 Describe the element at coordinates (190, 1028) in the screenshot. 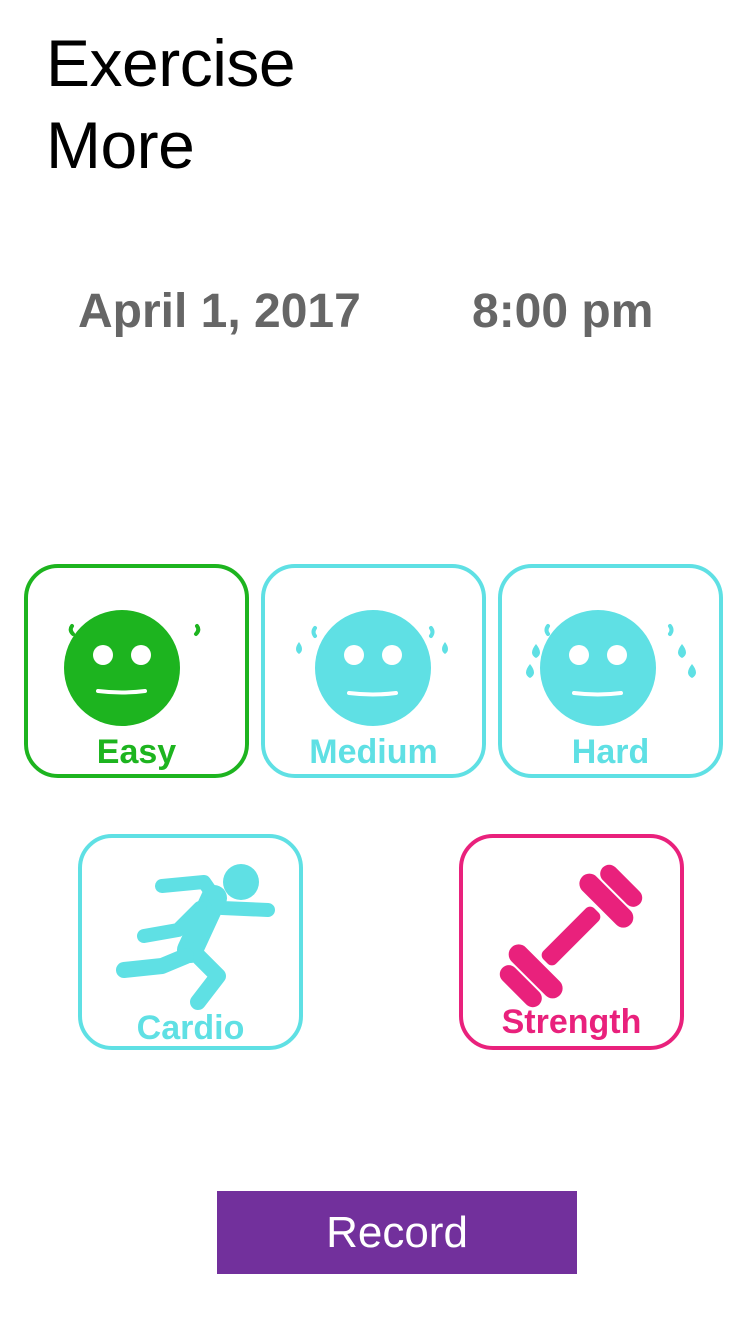

I see `exercise-cardio-label: Cardio` at that location.